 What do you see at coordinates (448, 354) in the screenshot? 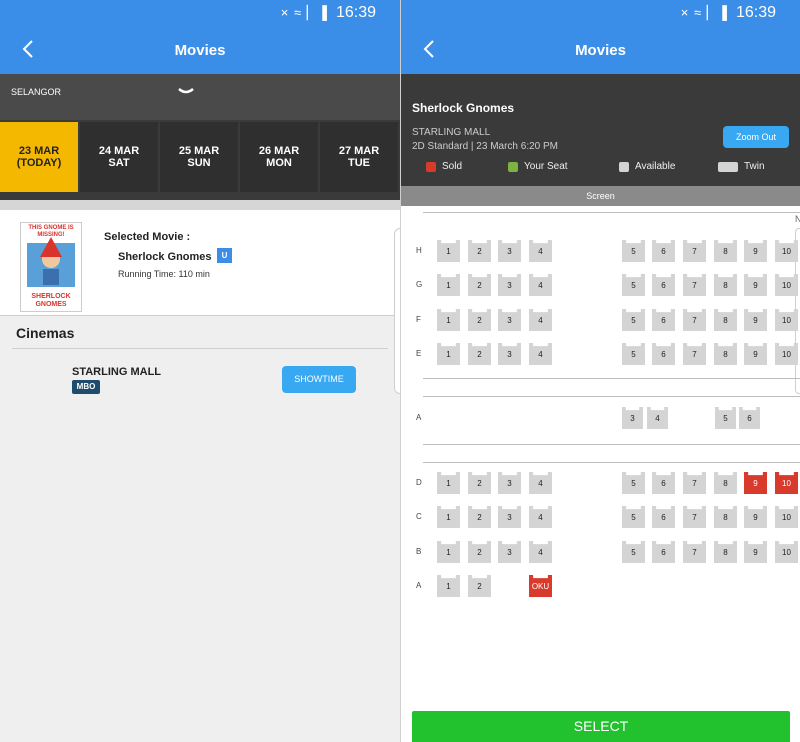
I see `seat-e-1: 1` at bounding box center [448, 354].